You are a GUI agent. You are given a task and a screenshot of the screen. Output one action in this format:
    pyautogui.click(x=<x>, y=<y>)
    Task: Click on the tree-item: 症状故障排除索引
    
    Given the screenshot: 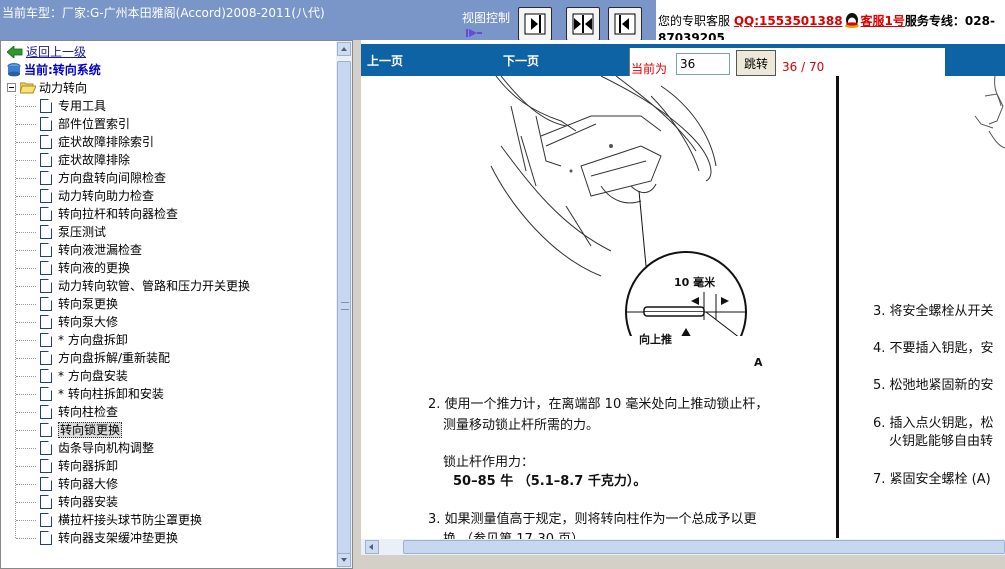 What is the action you would take?
    pyautogui.click(x=97, y=142)
    